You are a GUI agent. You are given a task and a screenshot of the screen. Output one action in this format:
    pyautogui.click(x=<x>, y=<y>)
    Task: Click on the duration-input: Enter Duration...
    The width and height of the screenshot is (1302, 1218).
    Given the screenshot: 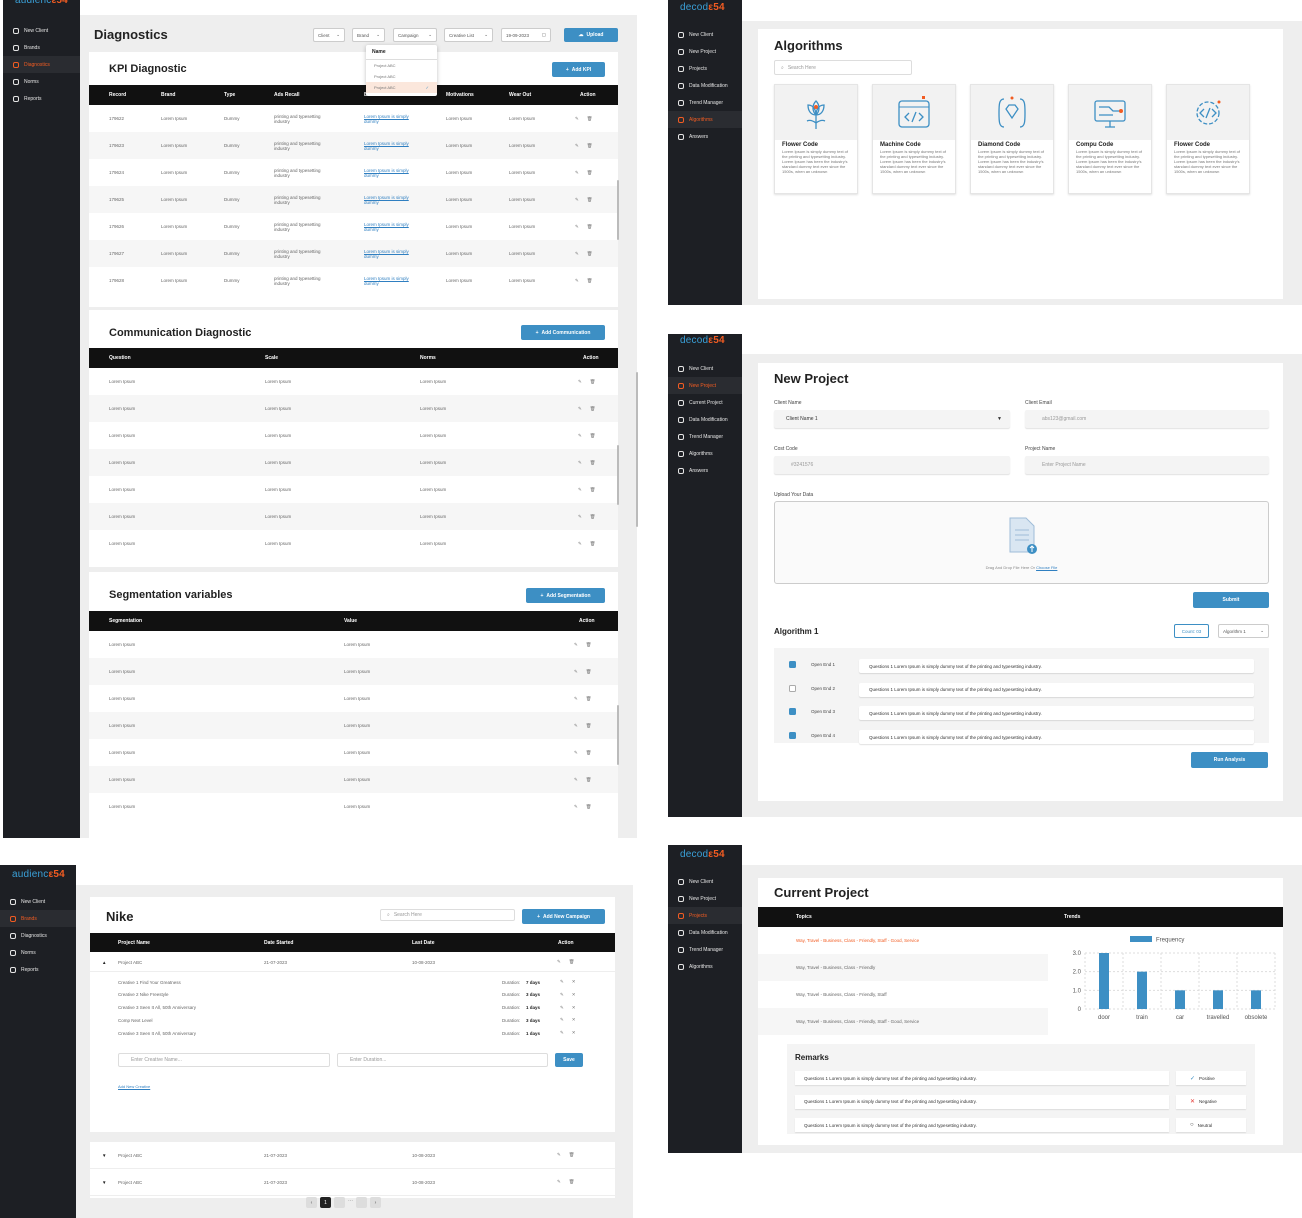 What is the action you would take?
    pyautogui.click(x=442, y=1060)
    